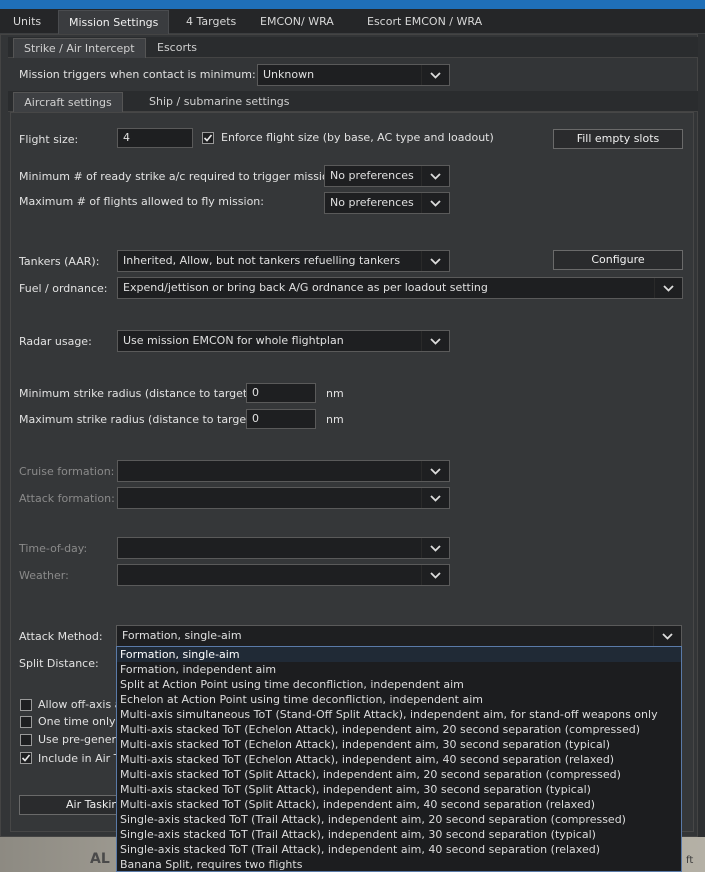 The width and height of the screenshot is (705, 872). What do you see at coordinates (219, 102) in the screenshot?
I see `tab-ship-submarine-settings: Ship / submarine settings` at bounding box center [219, 102].